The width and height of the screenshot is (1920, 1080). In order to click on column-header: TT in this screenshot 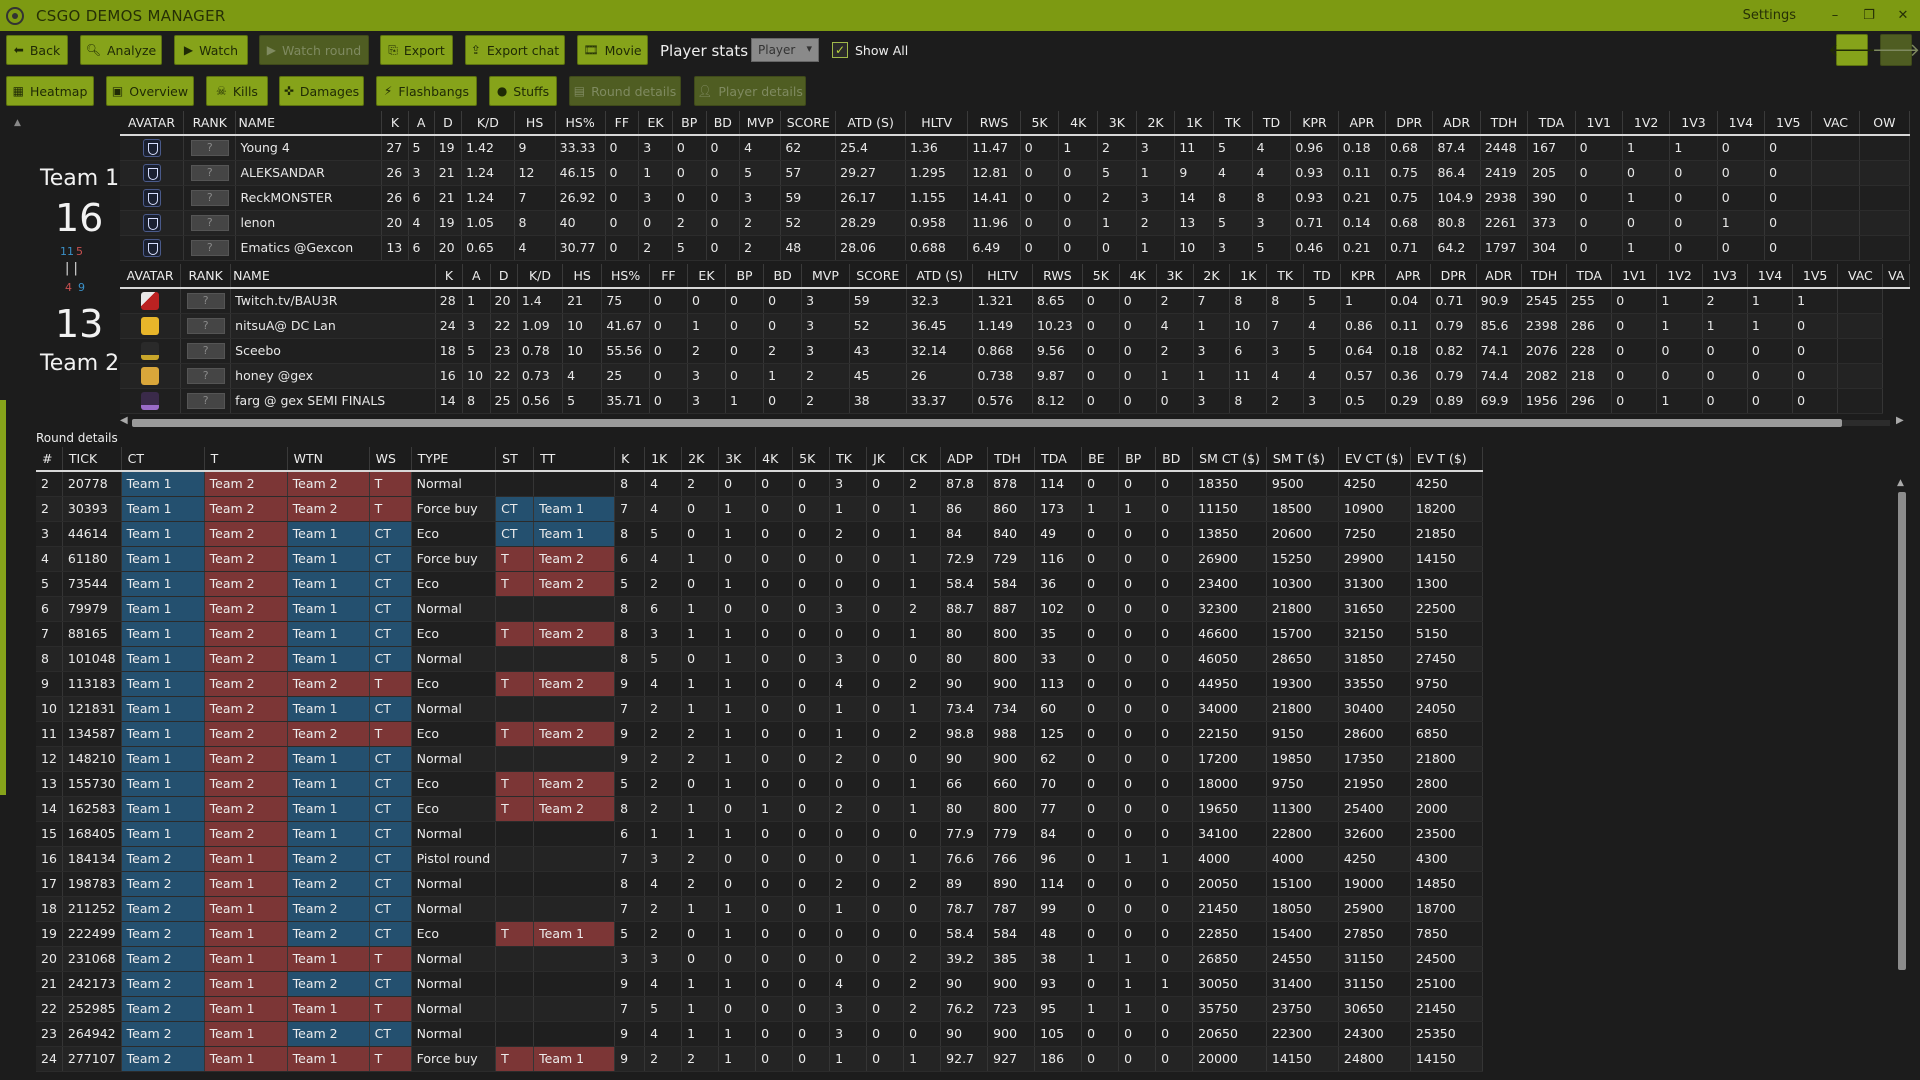, I will do `click(574, 459)`.